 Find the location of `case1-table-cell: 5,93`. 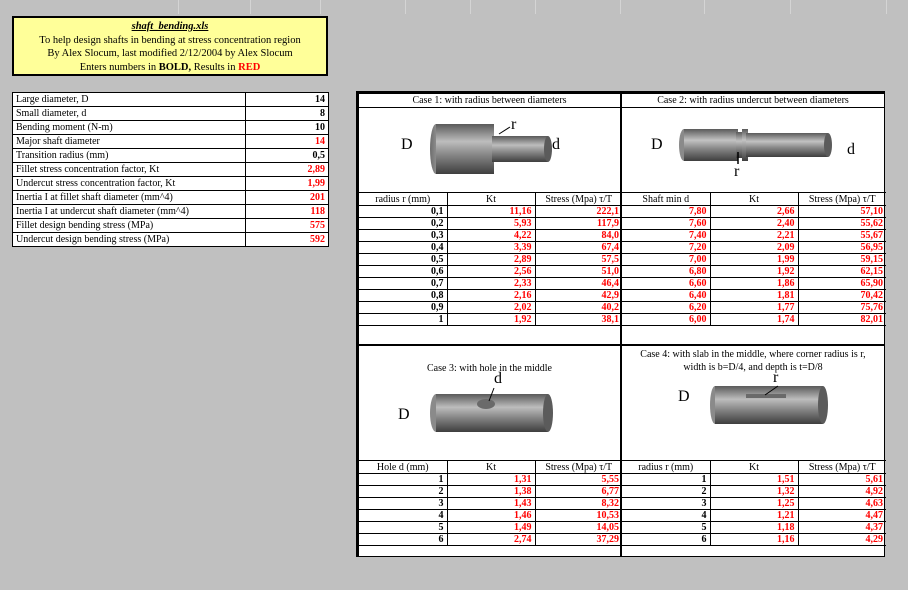

case1-table-cell: 5,93 is located at coordinates (491, 223).